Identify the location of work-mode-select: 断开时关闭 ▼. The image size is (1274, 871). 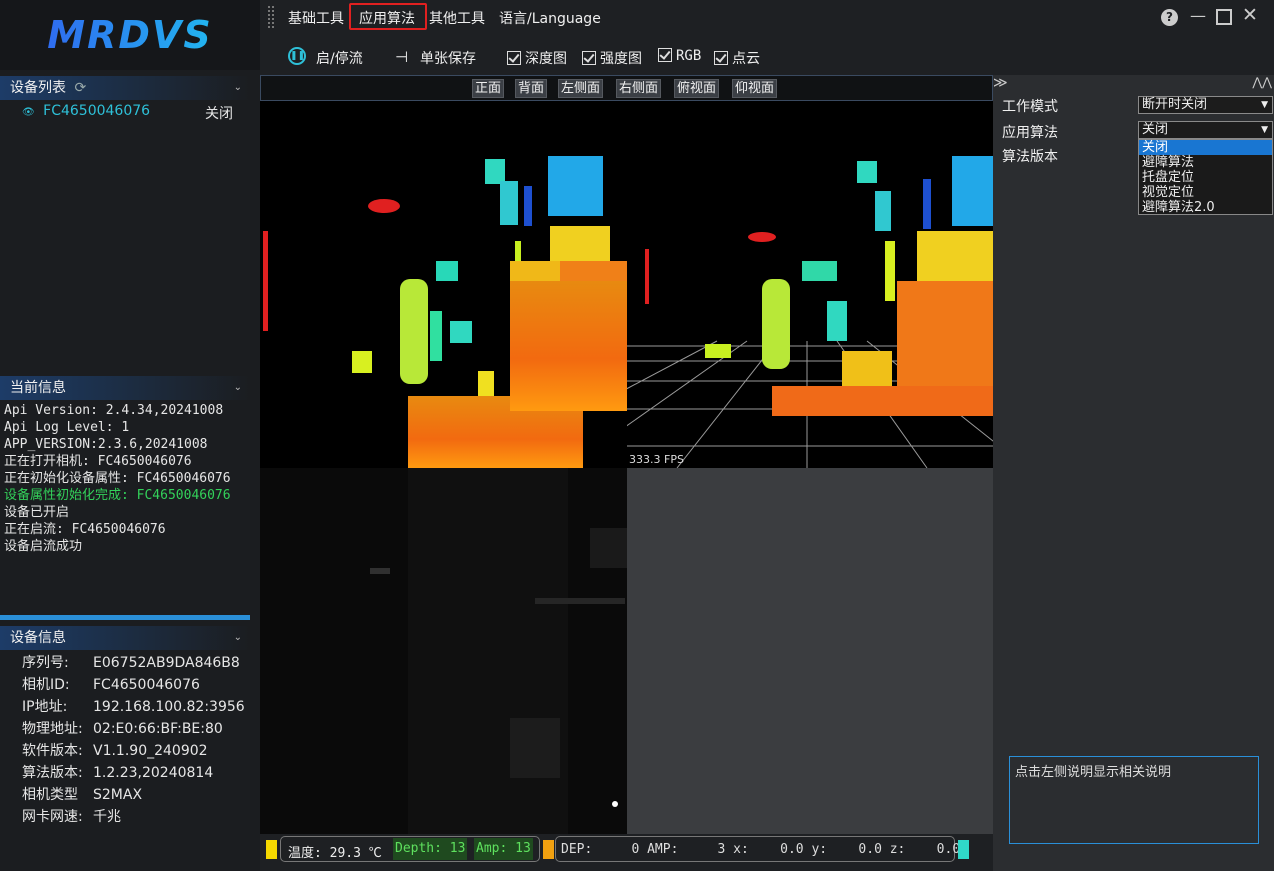
(1205, 105).